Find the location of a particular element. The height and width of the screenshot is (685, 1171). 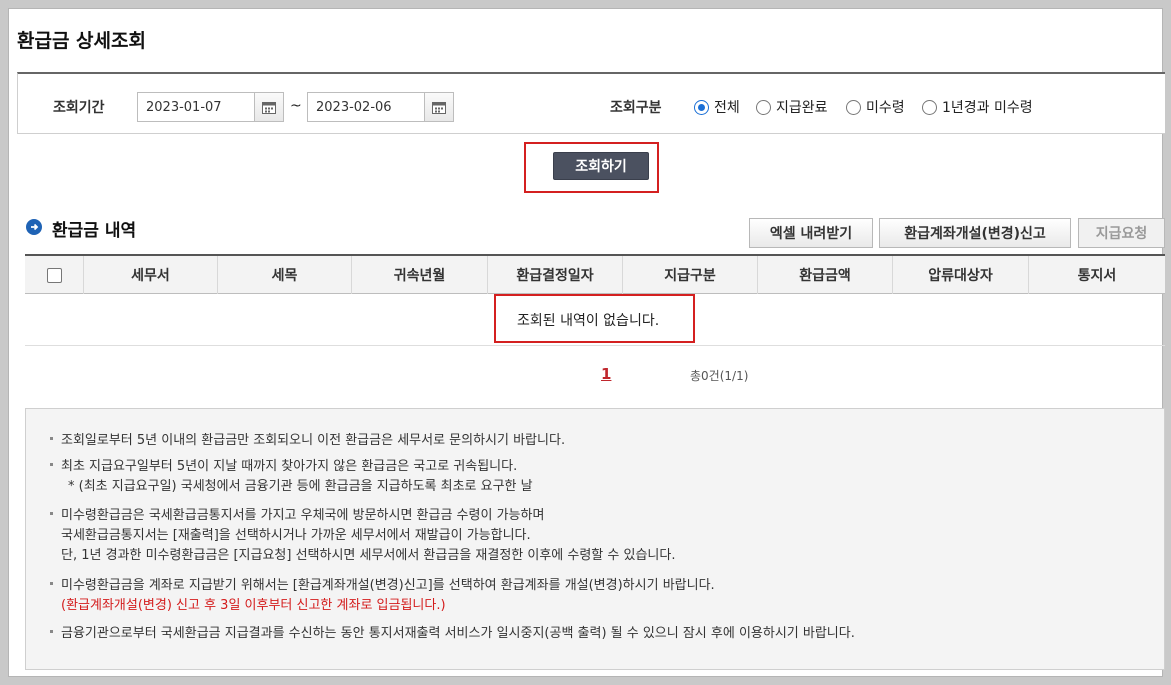

section-title: 환급금 내역 is located at coordinates (94, 231).